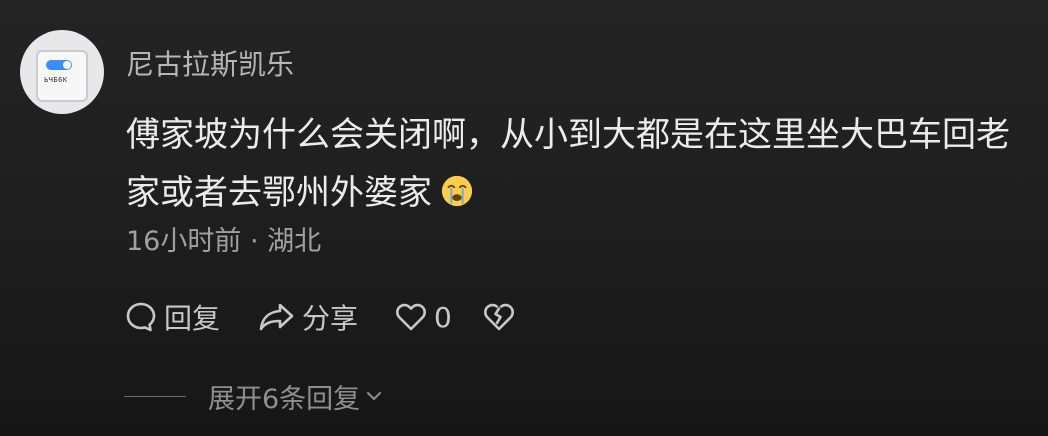 The height and width of the screenshot is (436, 1048). Describe the element at coordinates (59, 65) in the screenshot. I see `toggle-switch-icon` at that location.